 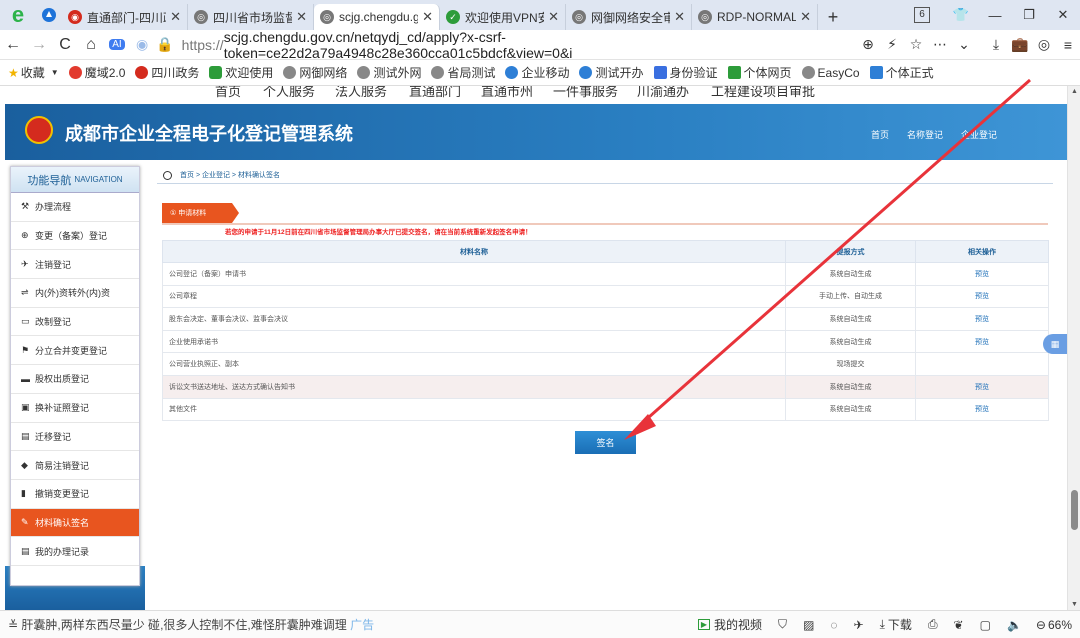 I want to click on browser-nav-icon, so click(x=49, y=15).